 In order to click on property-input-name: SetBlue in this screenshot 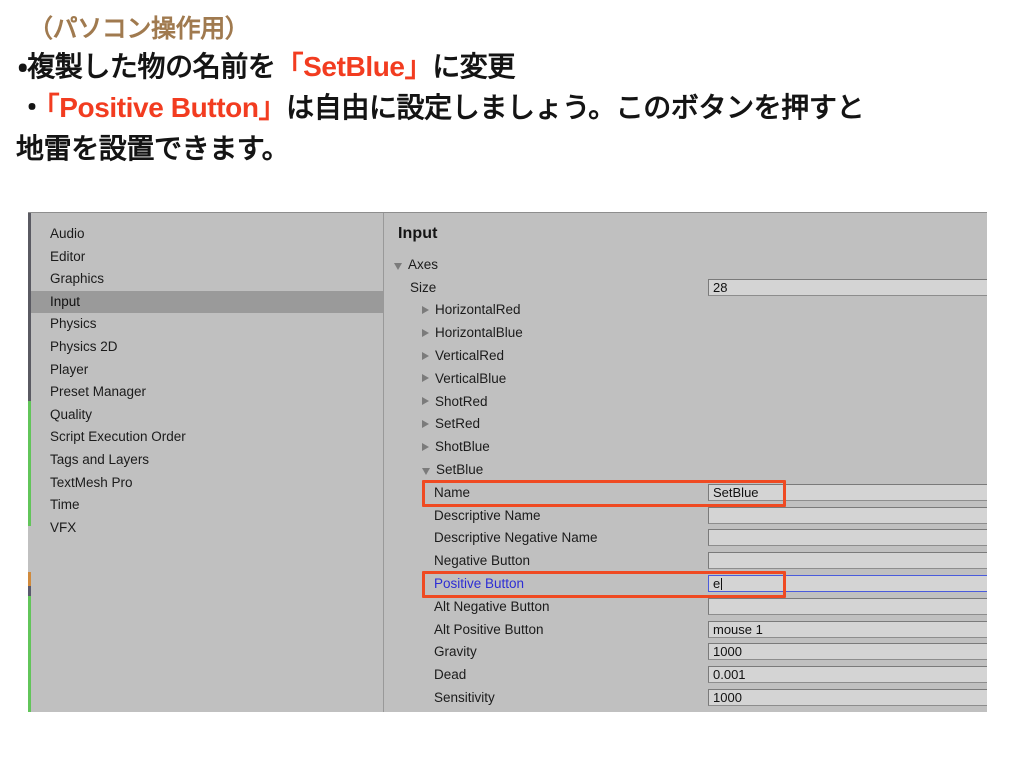, I will do `click(847, 492)`.